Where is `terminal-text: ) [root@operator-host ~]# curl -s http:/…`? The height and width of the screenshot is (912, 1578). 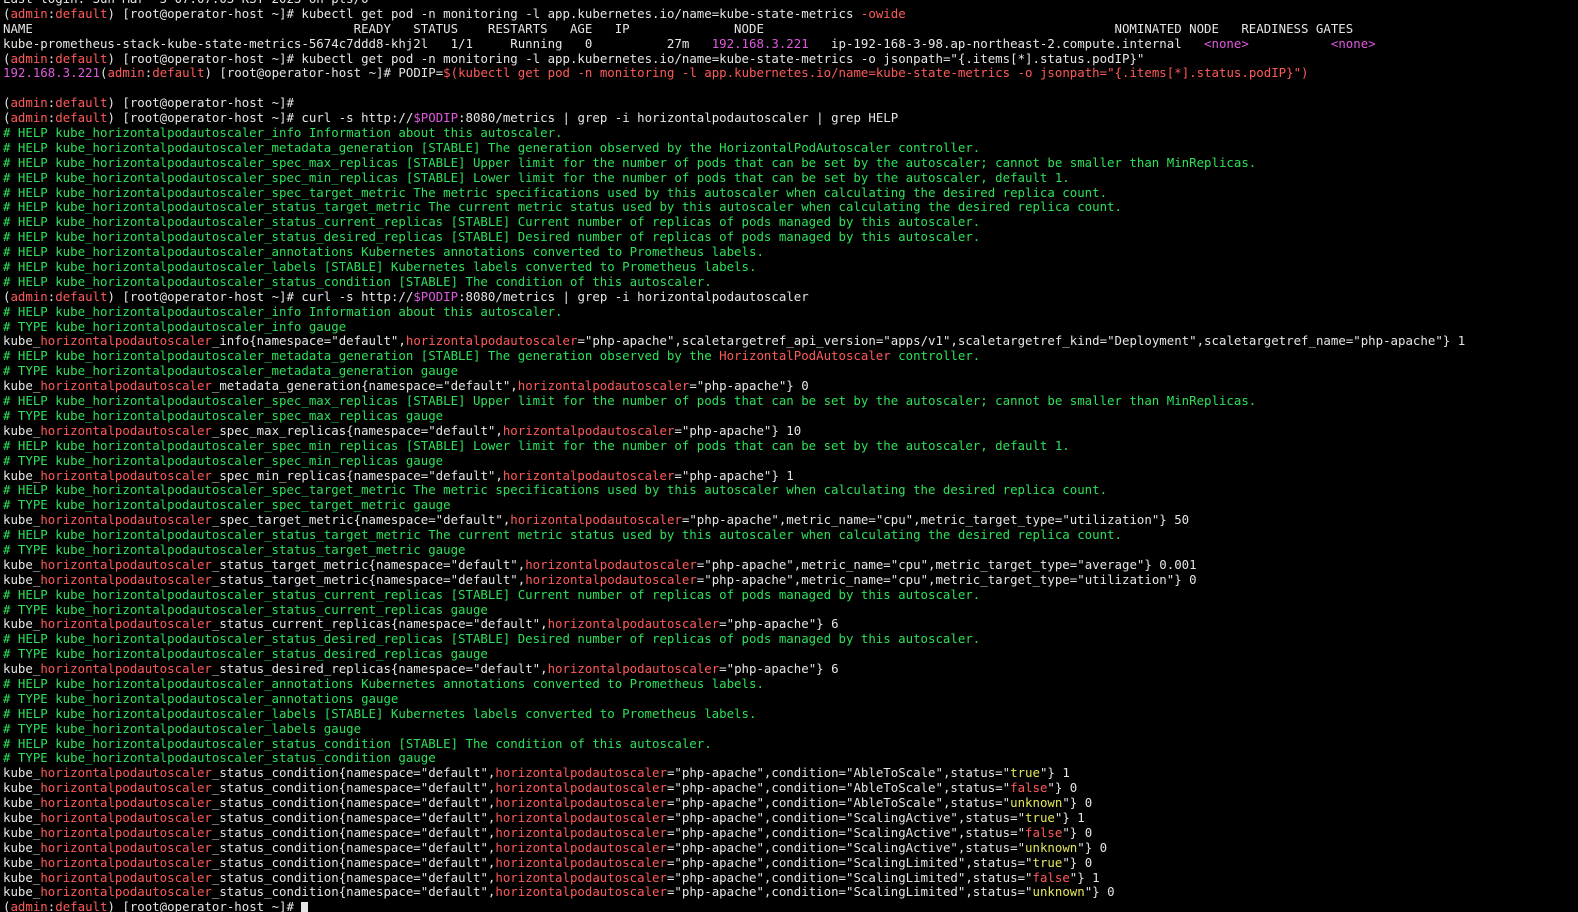
terminal-text: ) [root@operator-host ~]# curl -s http:/… is located at coordinates (260, 296).